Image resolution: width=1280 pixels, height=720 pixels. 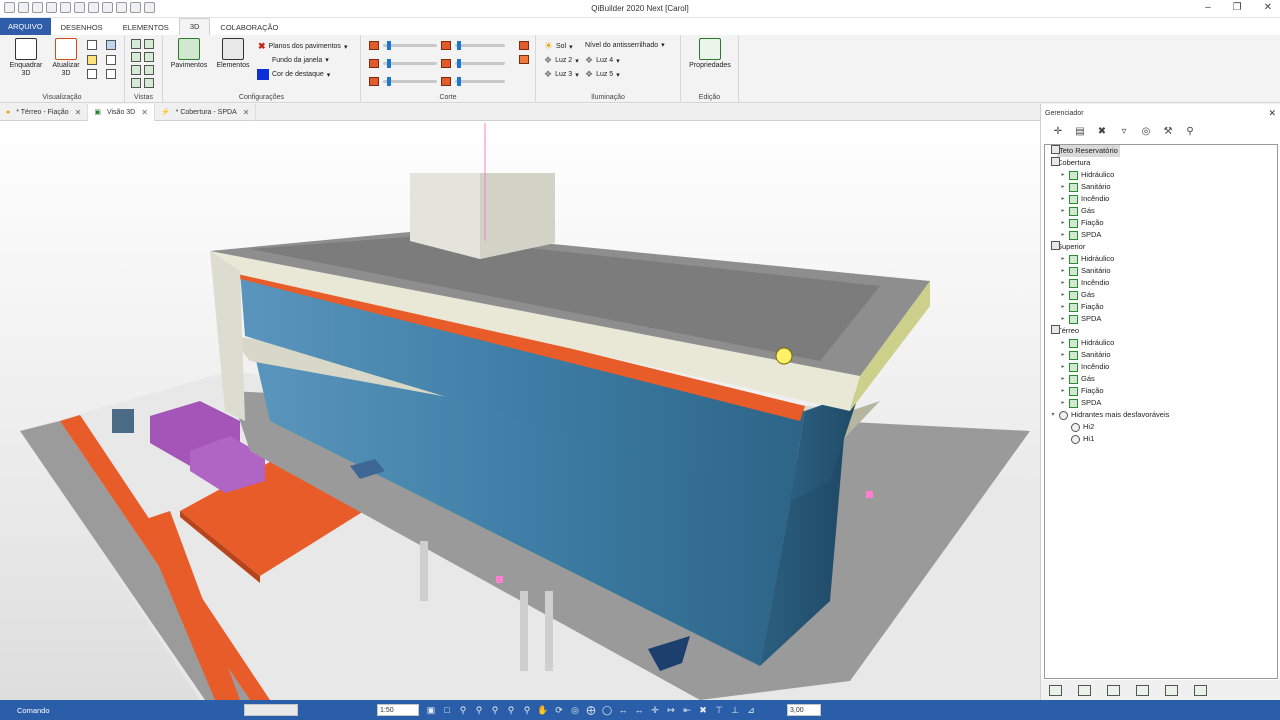 What do you see at coordinates (1161, 427) in the screenshot?
I see `tree-node-hi2: Hi2` at bounding box center [1161, 427].